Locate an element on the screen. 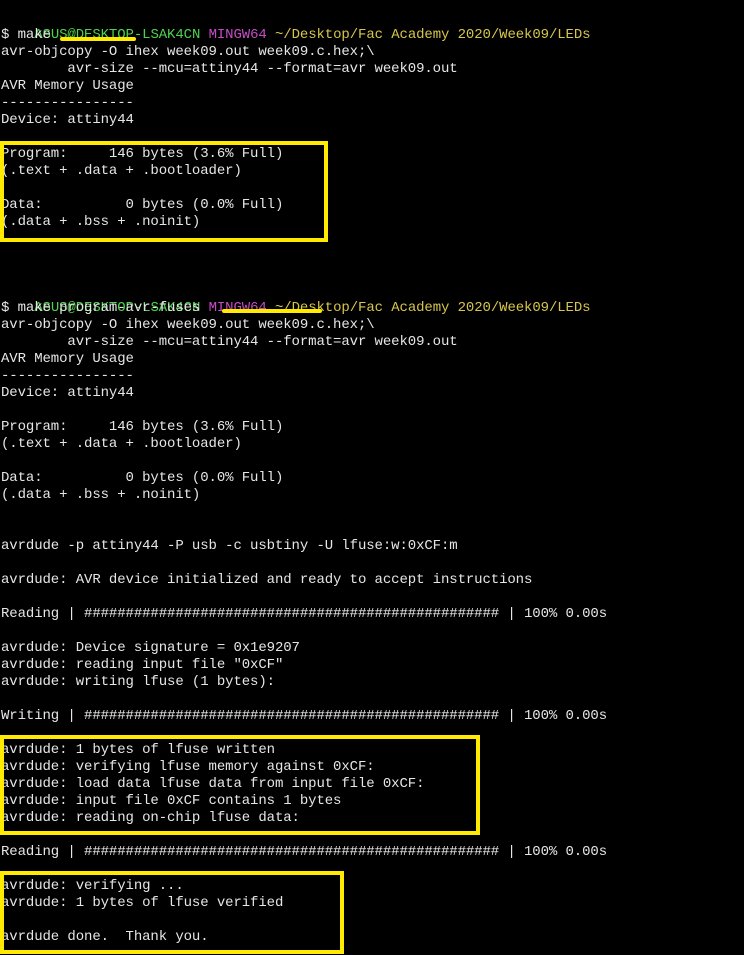  output-line: (.data + .bss + .noinit) is located at coordinates (101, 495).